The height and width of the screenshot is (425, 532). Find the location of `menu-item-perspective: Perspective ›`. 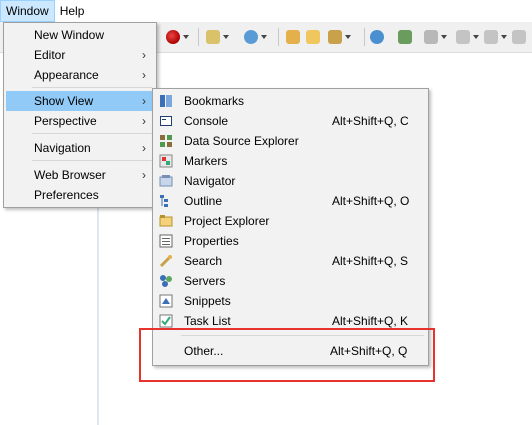

menu-item-perspective: Perspective › is located at coordinates (80, 121).